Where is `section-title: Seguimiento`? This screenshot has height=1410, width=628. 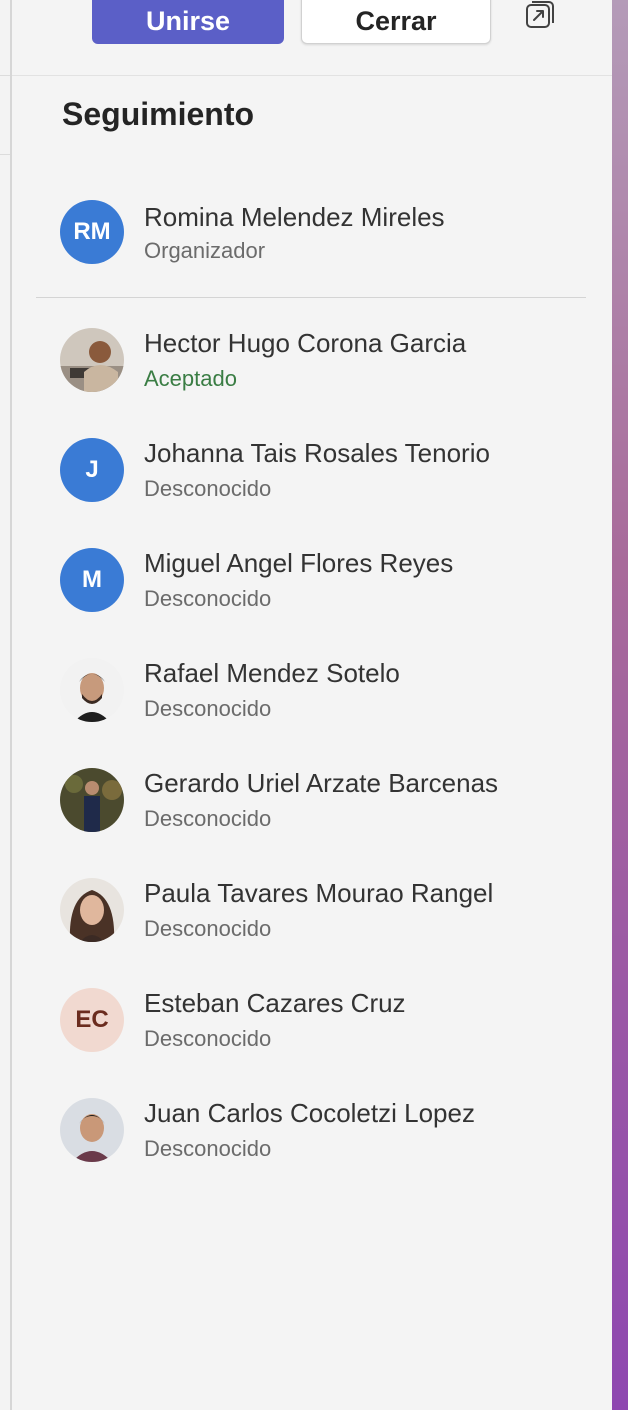
section-title: Seguimiento is located at coordinates (158, 114).